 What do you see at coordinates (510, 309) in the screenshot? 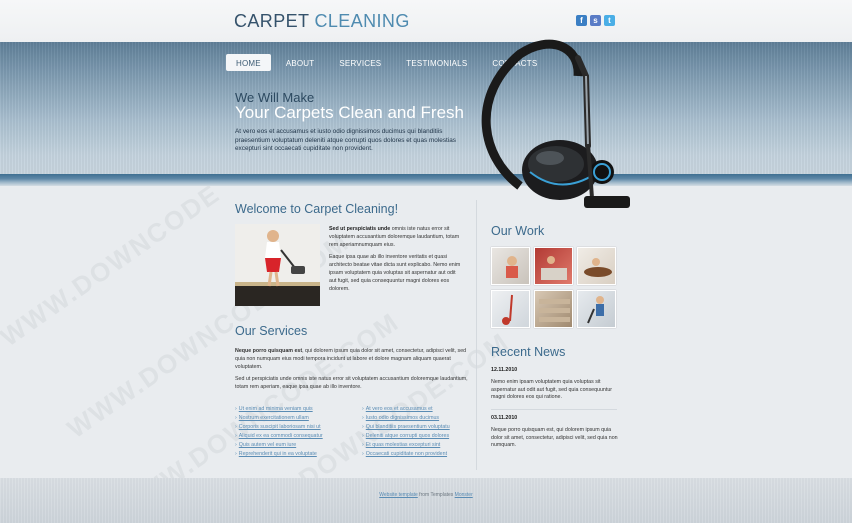
I see `gallery-thumb-vacuum` at bounding box center [510, 309].